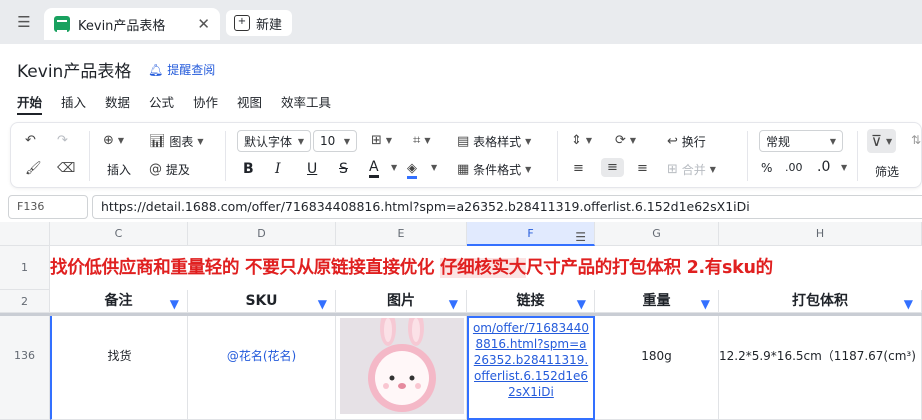 The width and height of the screenshot is (922, 420). What do you see at coordinates (113, 140) in the screenshot?
I see `insert-button: ⊕ ▼` at bounding box center [113, 140].